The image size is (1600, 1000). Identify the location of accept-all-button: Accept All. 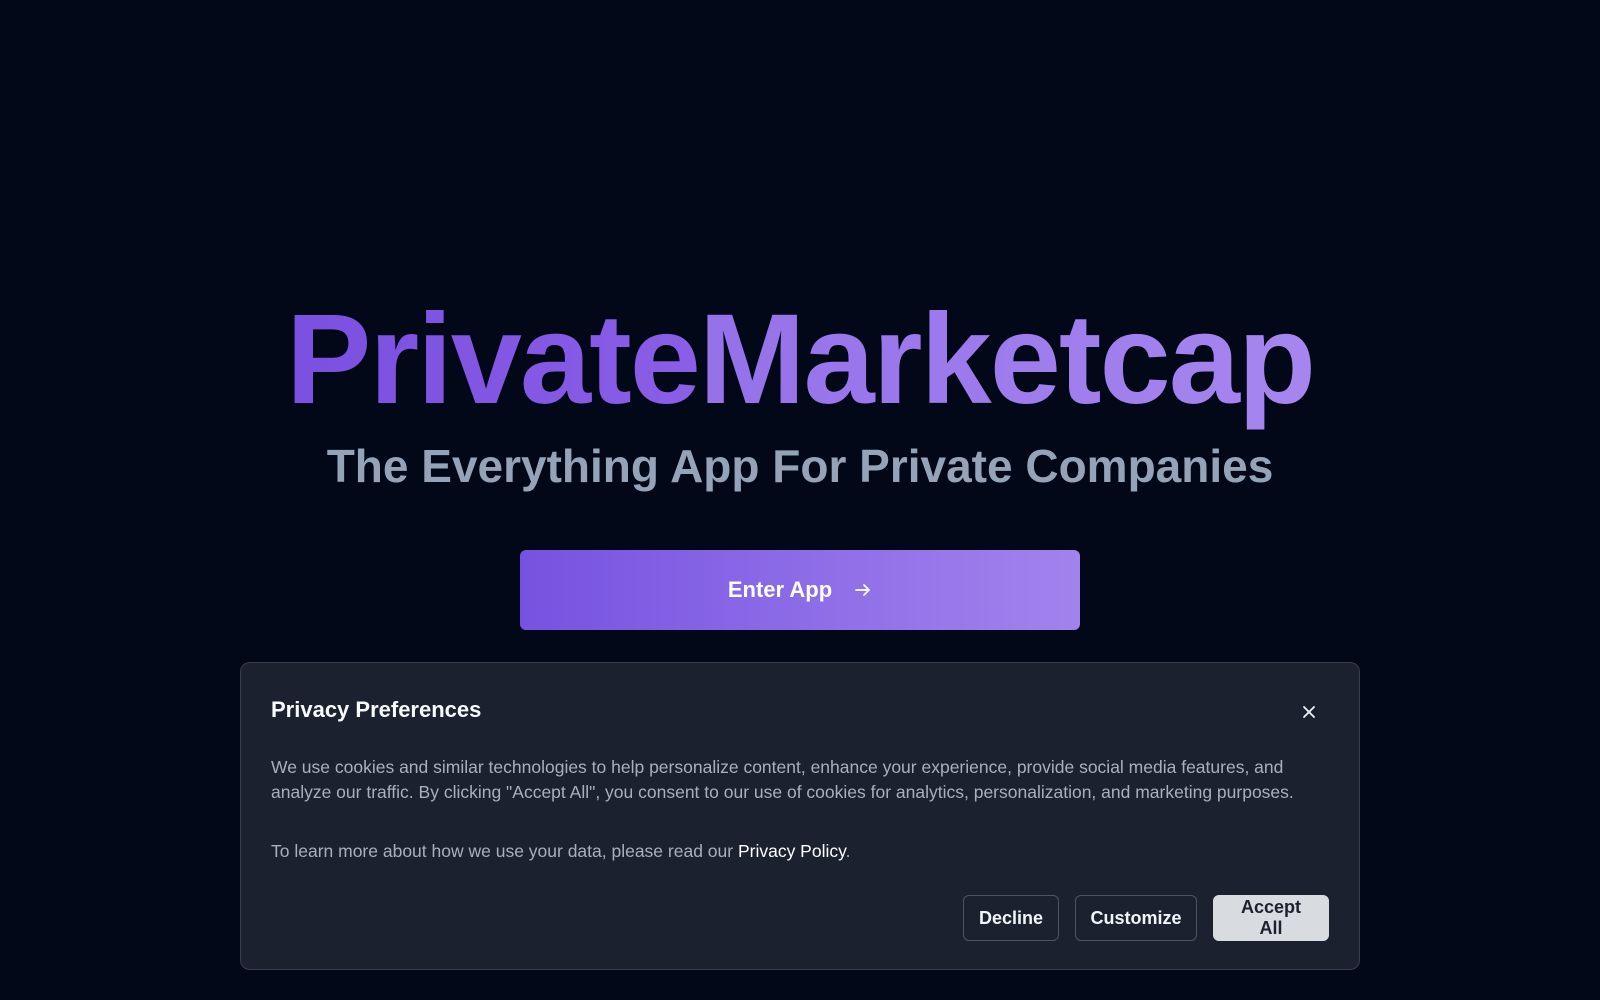
(1271, 918).